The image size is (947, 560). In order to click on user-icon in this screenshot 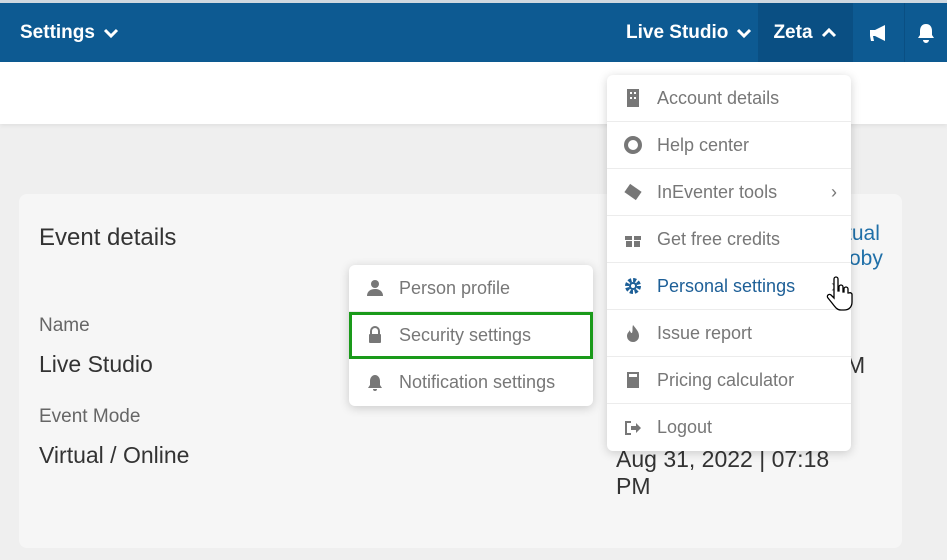, I will do `click(375, 288)`.